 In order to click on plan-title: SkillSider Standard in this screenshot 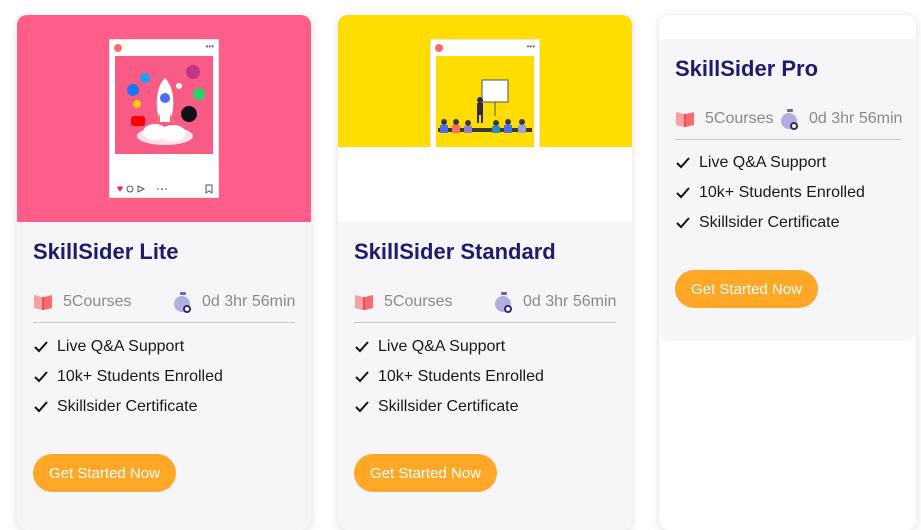, I will do `click(455, 251)`.